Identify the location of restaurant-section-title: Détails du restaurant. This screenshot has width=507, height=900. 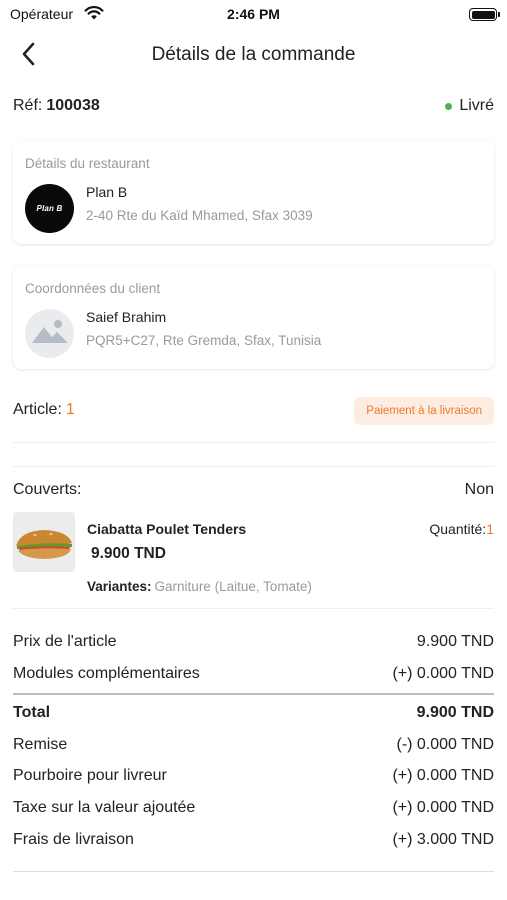
(87, 163).